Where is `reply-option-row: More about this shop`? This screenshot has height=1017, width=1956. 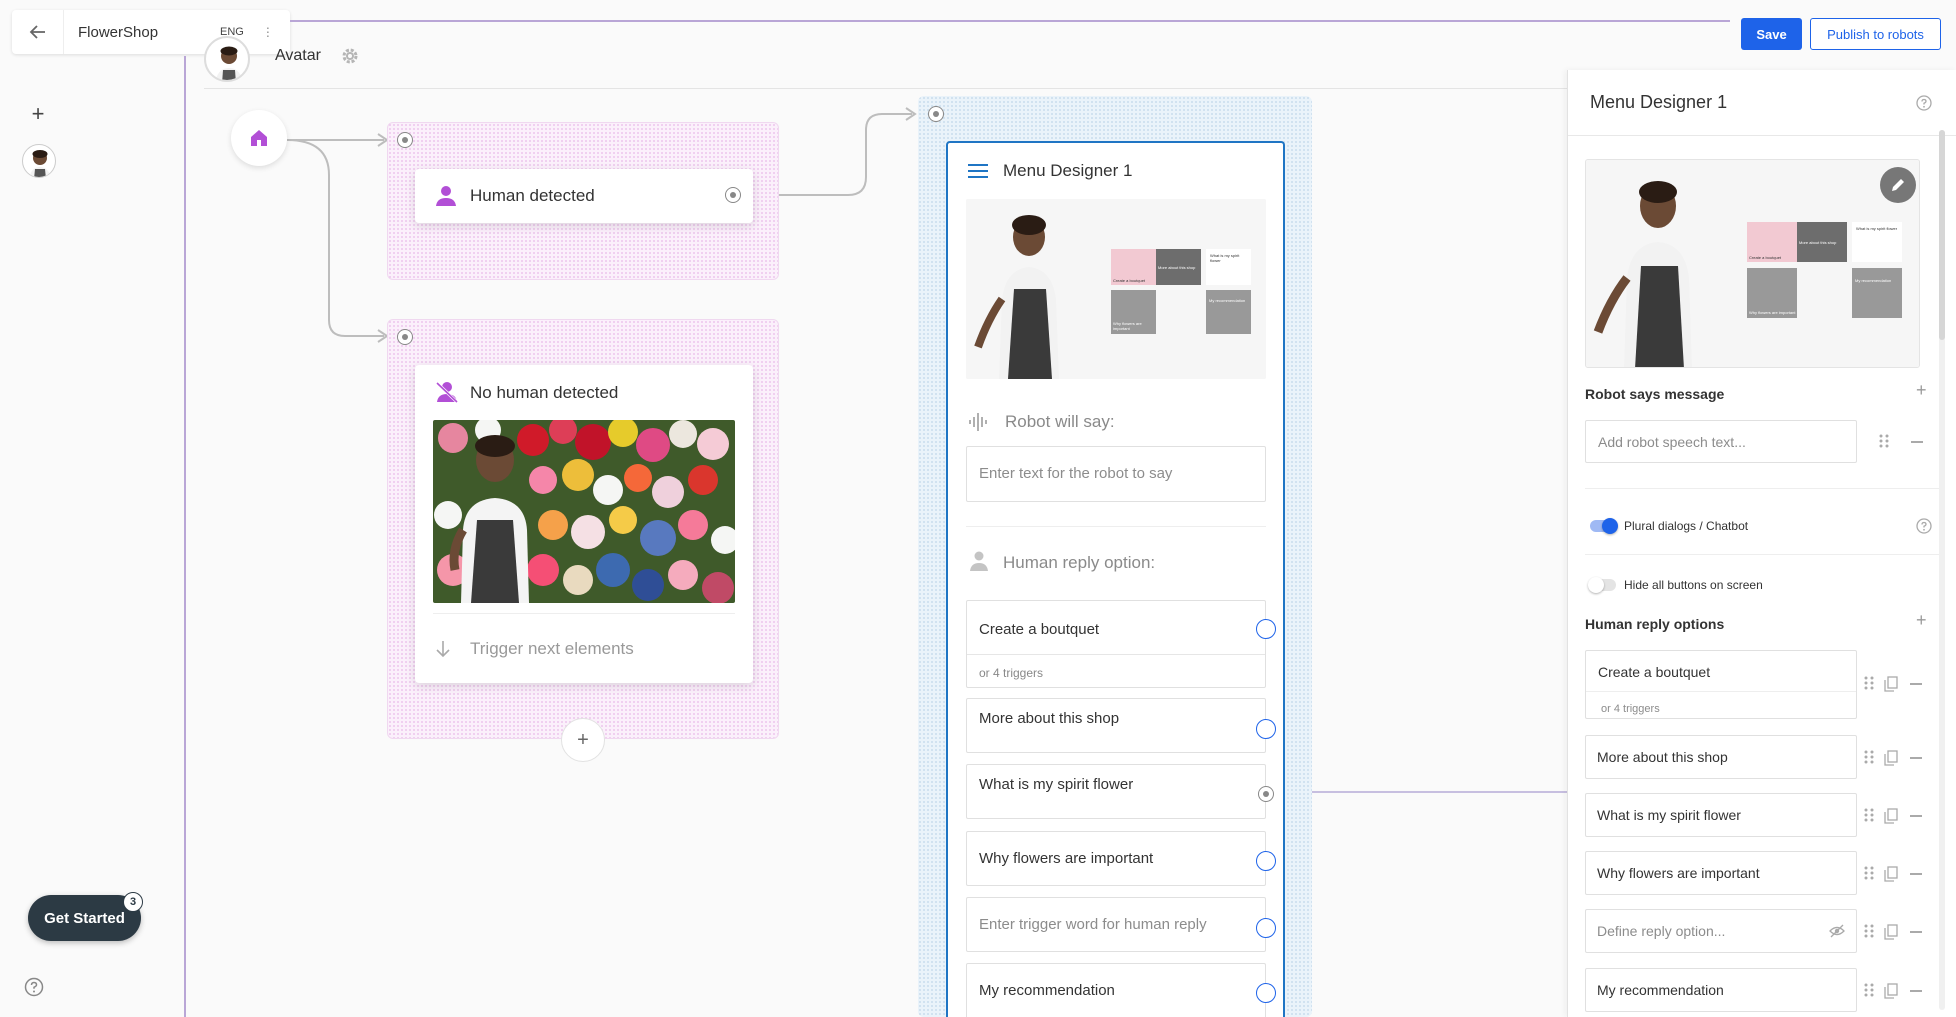
reply-option-row: More about this shop is located at coordinates (1721, 757).